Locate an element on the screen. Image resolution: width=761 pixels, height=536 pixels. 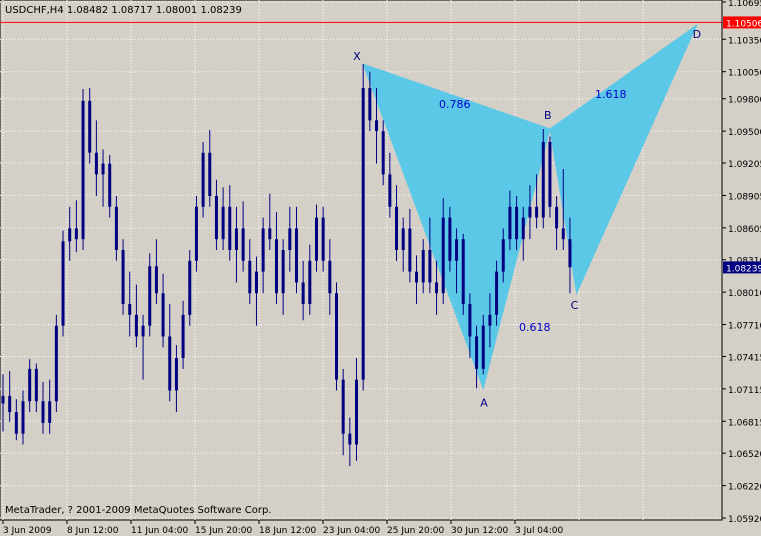
x-tick-label: 23 Jun 04:00 is located at coordinates (351, 531).